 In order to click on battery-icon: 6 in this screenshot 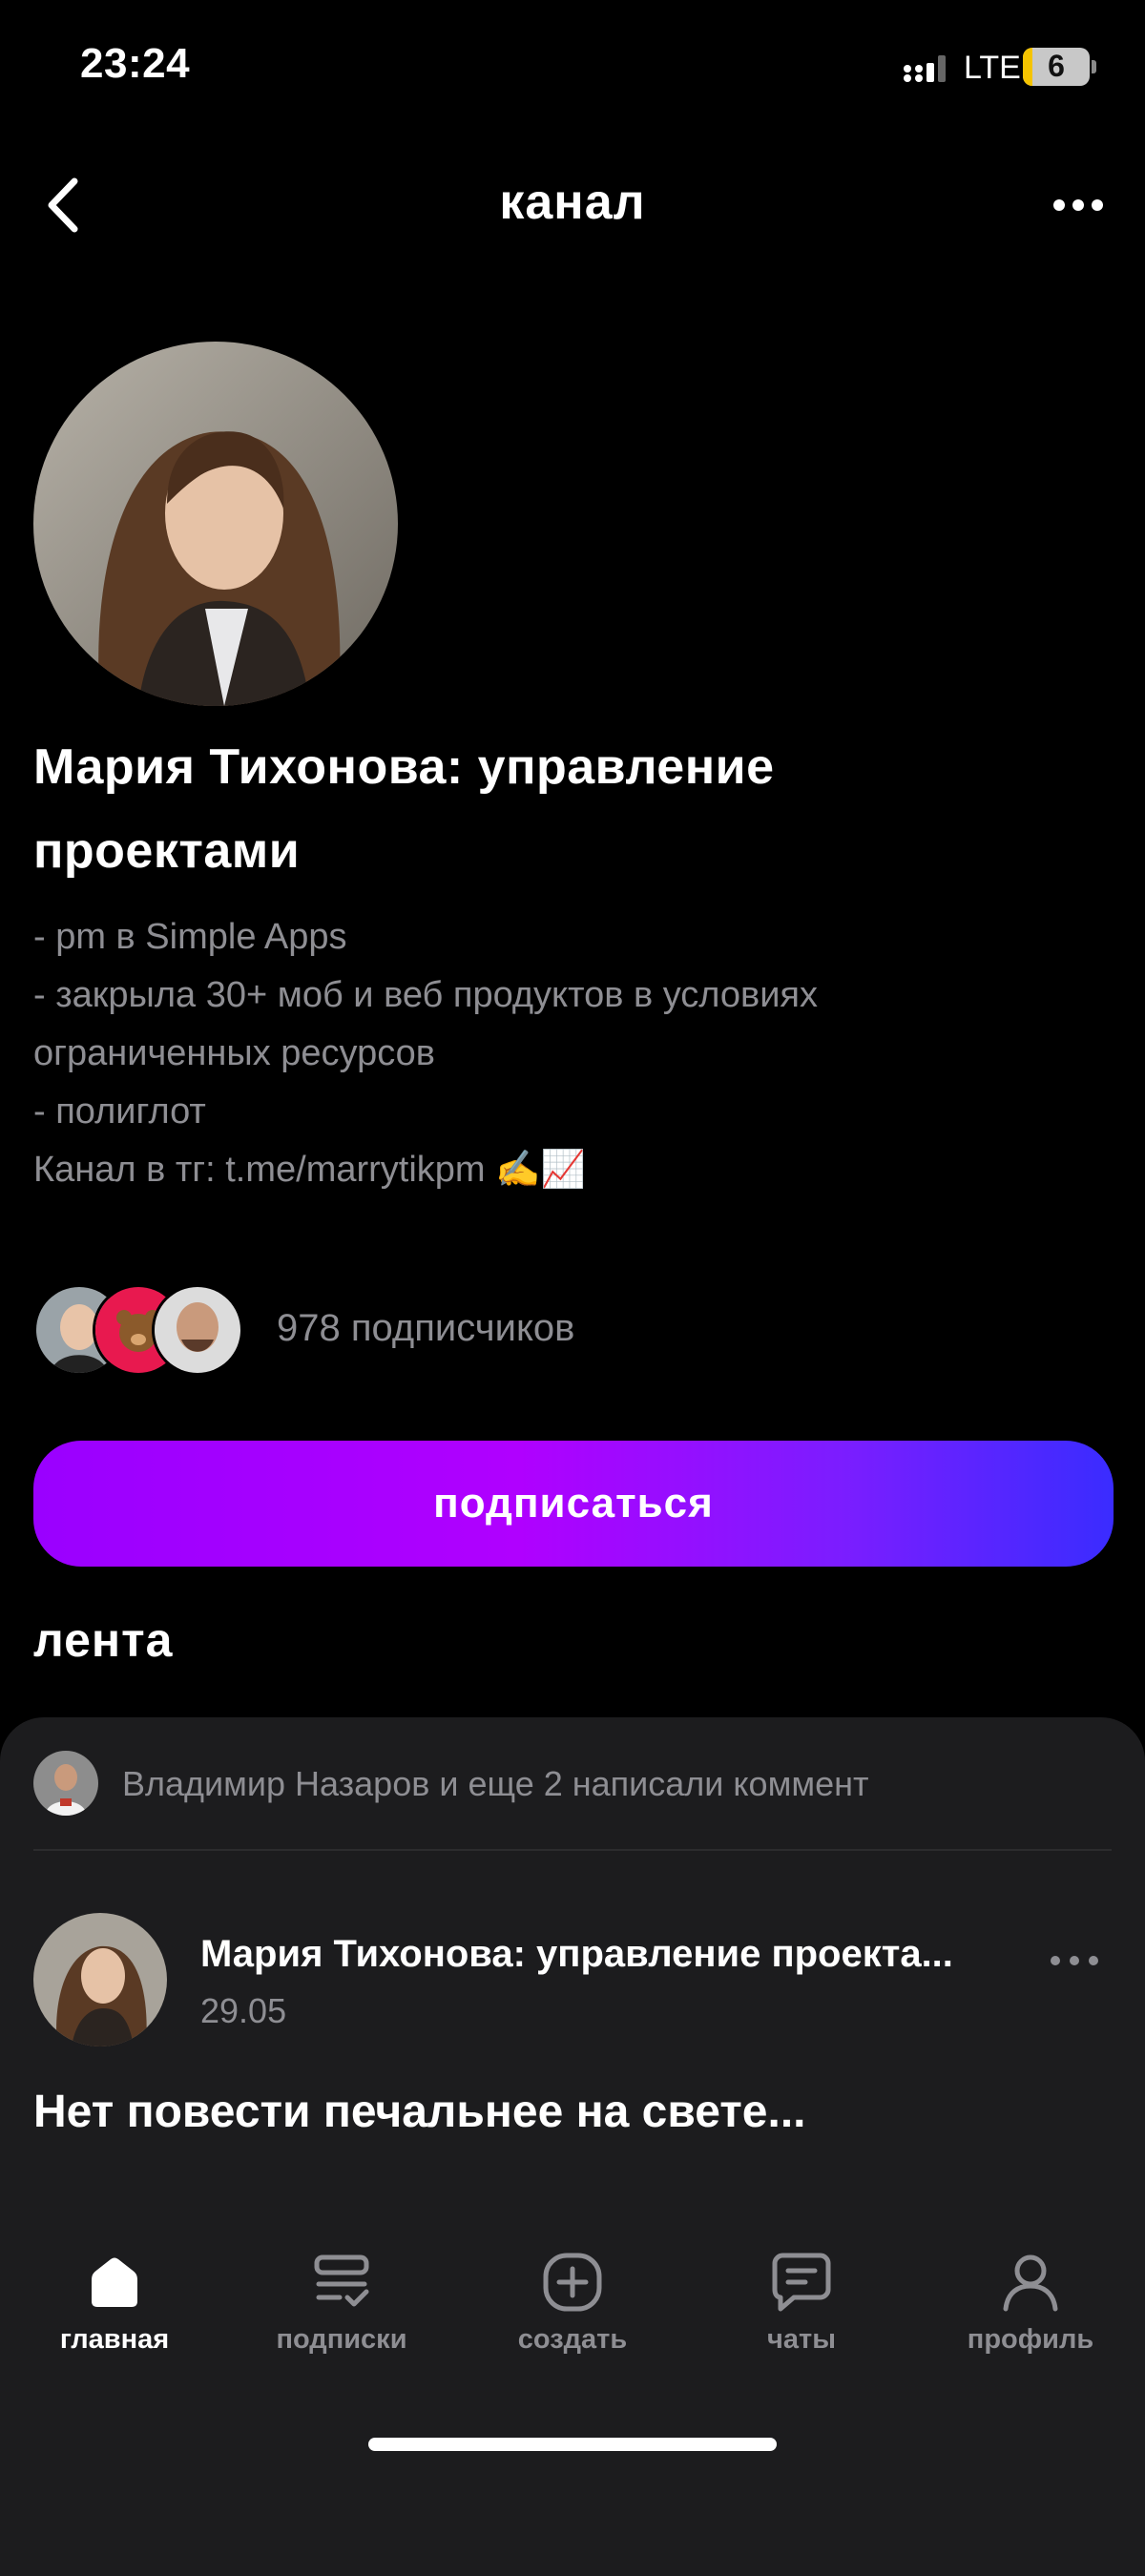, I will do `click(1056, 67)`.